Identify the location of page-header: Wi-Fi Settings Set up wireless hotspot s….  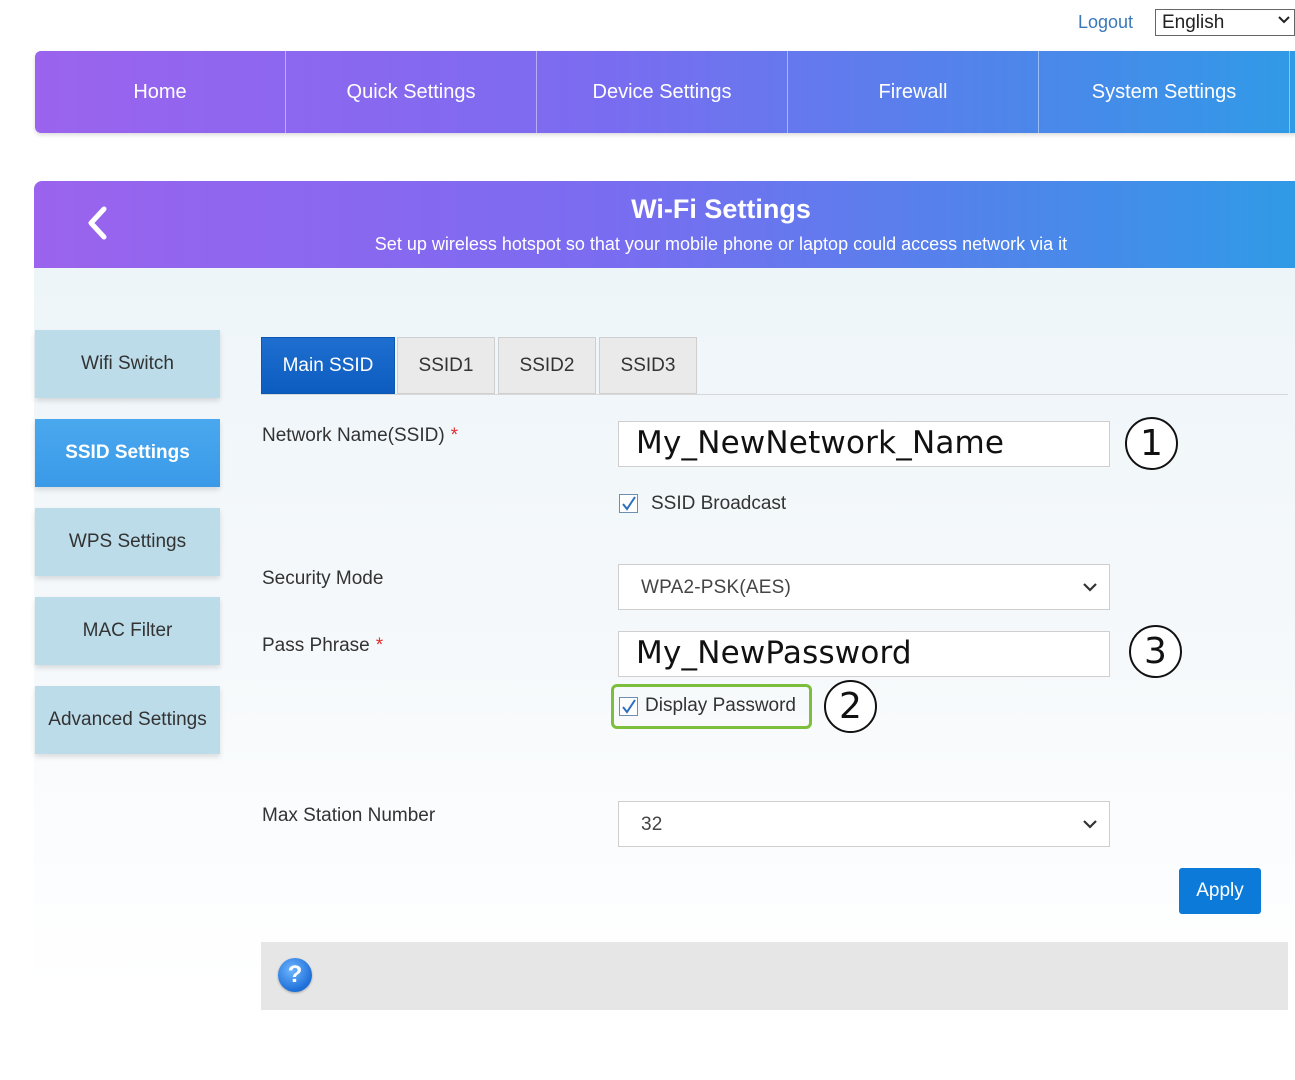
(664, 224).